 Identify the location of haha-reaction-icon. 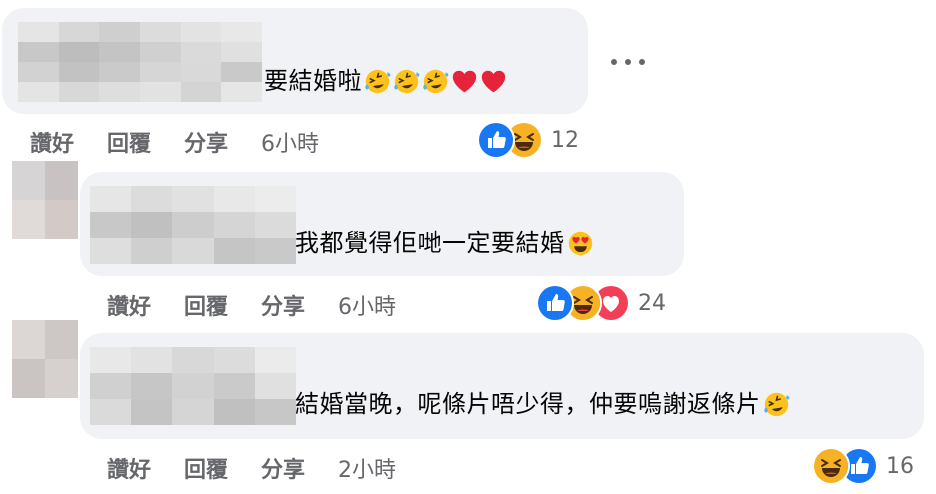
(831, 466).